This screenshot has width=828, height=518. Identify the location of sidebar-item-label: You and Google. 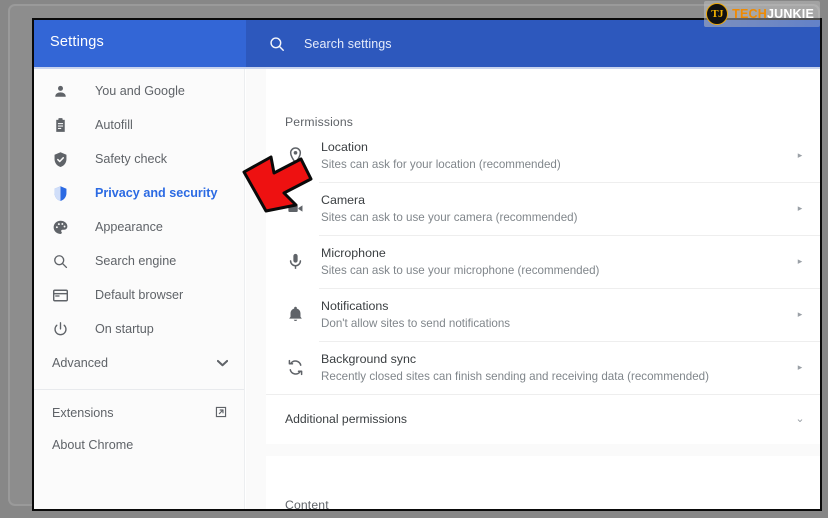
(140, 91).